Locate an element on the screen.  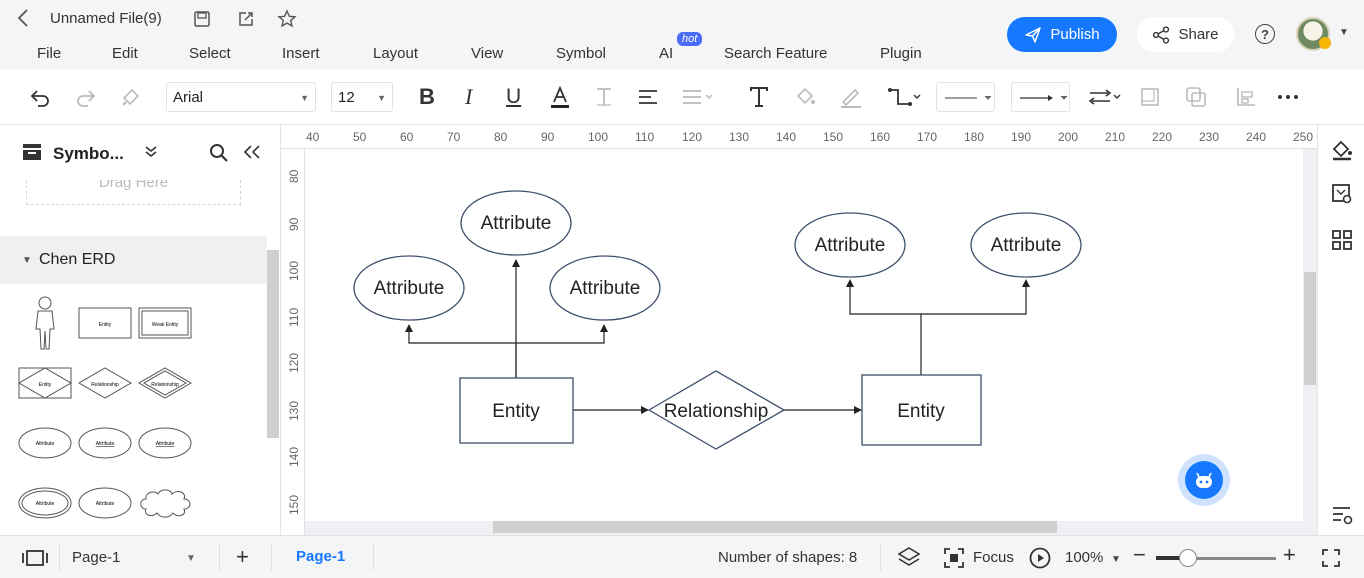
format-painter-icon is located at coordinates (131, 97).